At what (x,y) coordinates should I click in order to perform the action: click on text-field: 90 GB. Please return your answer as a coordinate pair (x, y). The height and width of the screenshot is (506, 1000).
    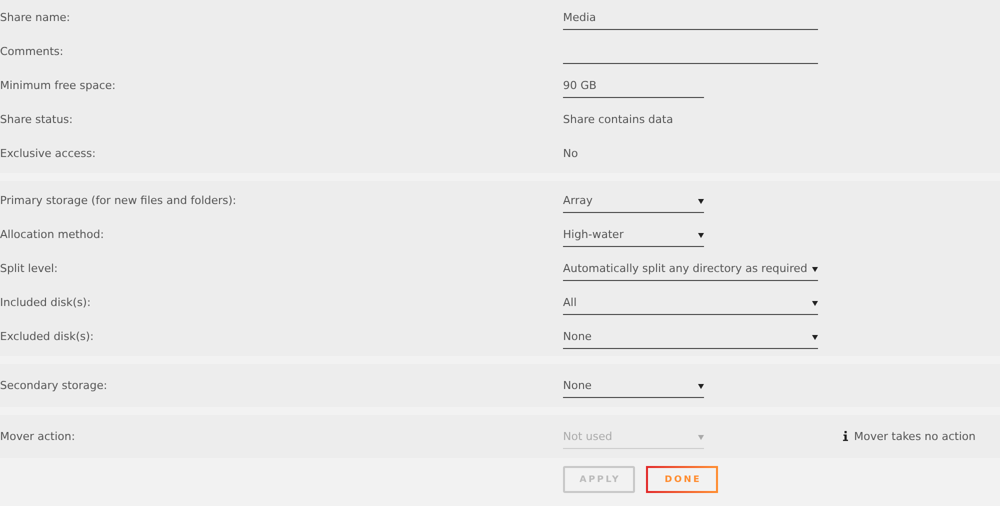
    Looking at the image, I should click on (633, 87).